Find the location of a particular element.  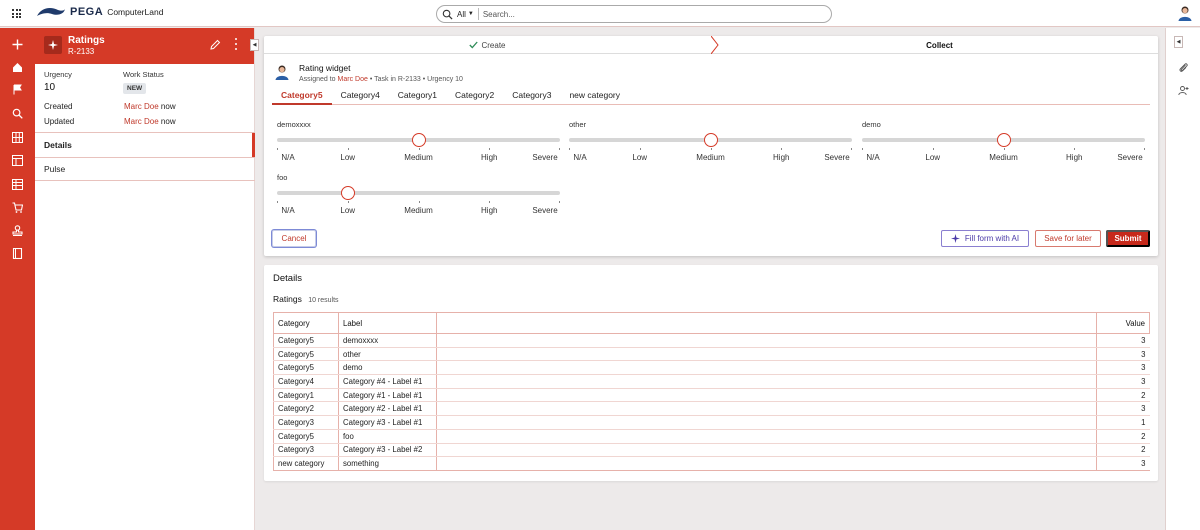

flag-icon is located at coordinates (17, 89).